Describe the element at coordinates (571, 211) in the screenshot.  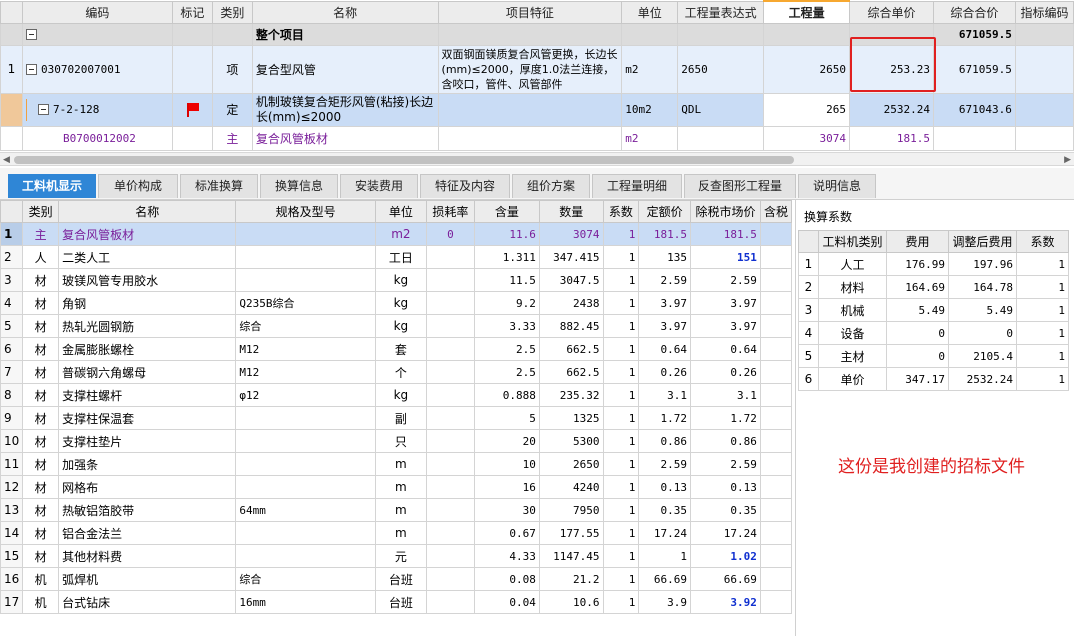
I see `col-header-qty: 数量` at that location.